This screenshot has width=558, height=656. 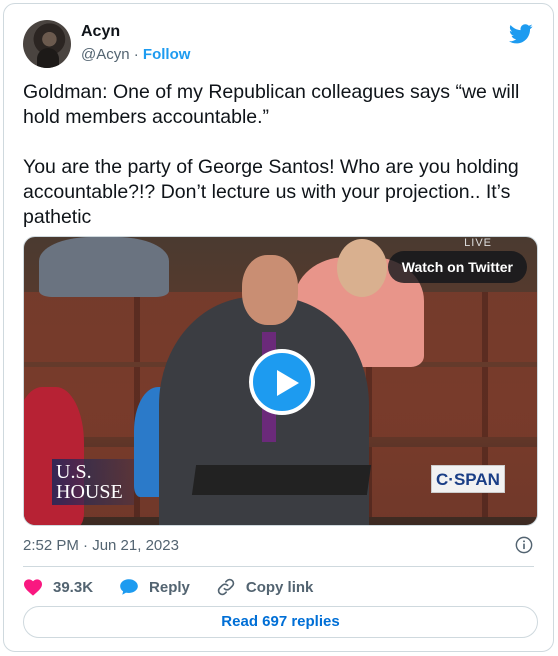 What do you see at coordinates (457, 267) in the screenshot?
I see `watch-on-twitter-button: Watch on Twitter` at bounding box center [457, 267].